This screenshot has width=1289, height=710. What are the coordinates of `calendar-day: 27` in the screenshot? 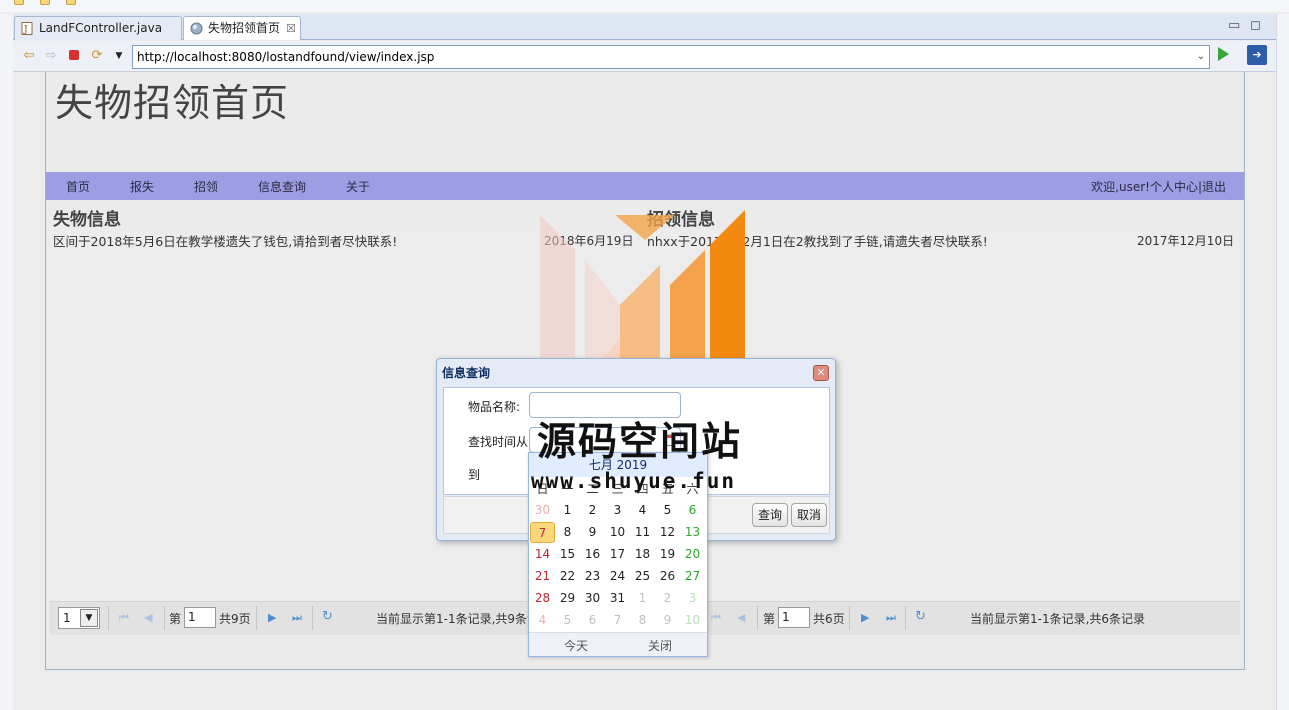 It's located at (692, 576).